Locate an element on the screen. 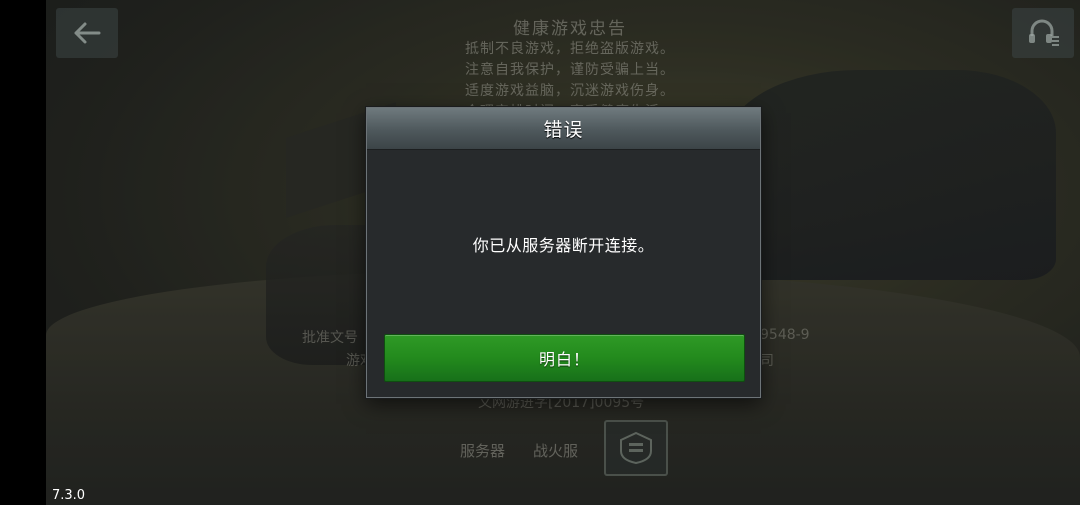 This screenshot has width=1080, height=505. settings-button is located at coordinates (1043, 33).